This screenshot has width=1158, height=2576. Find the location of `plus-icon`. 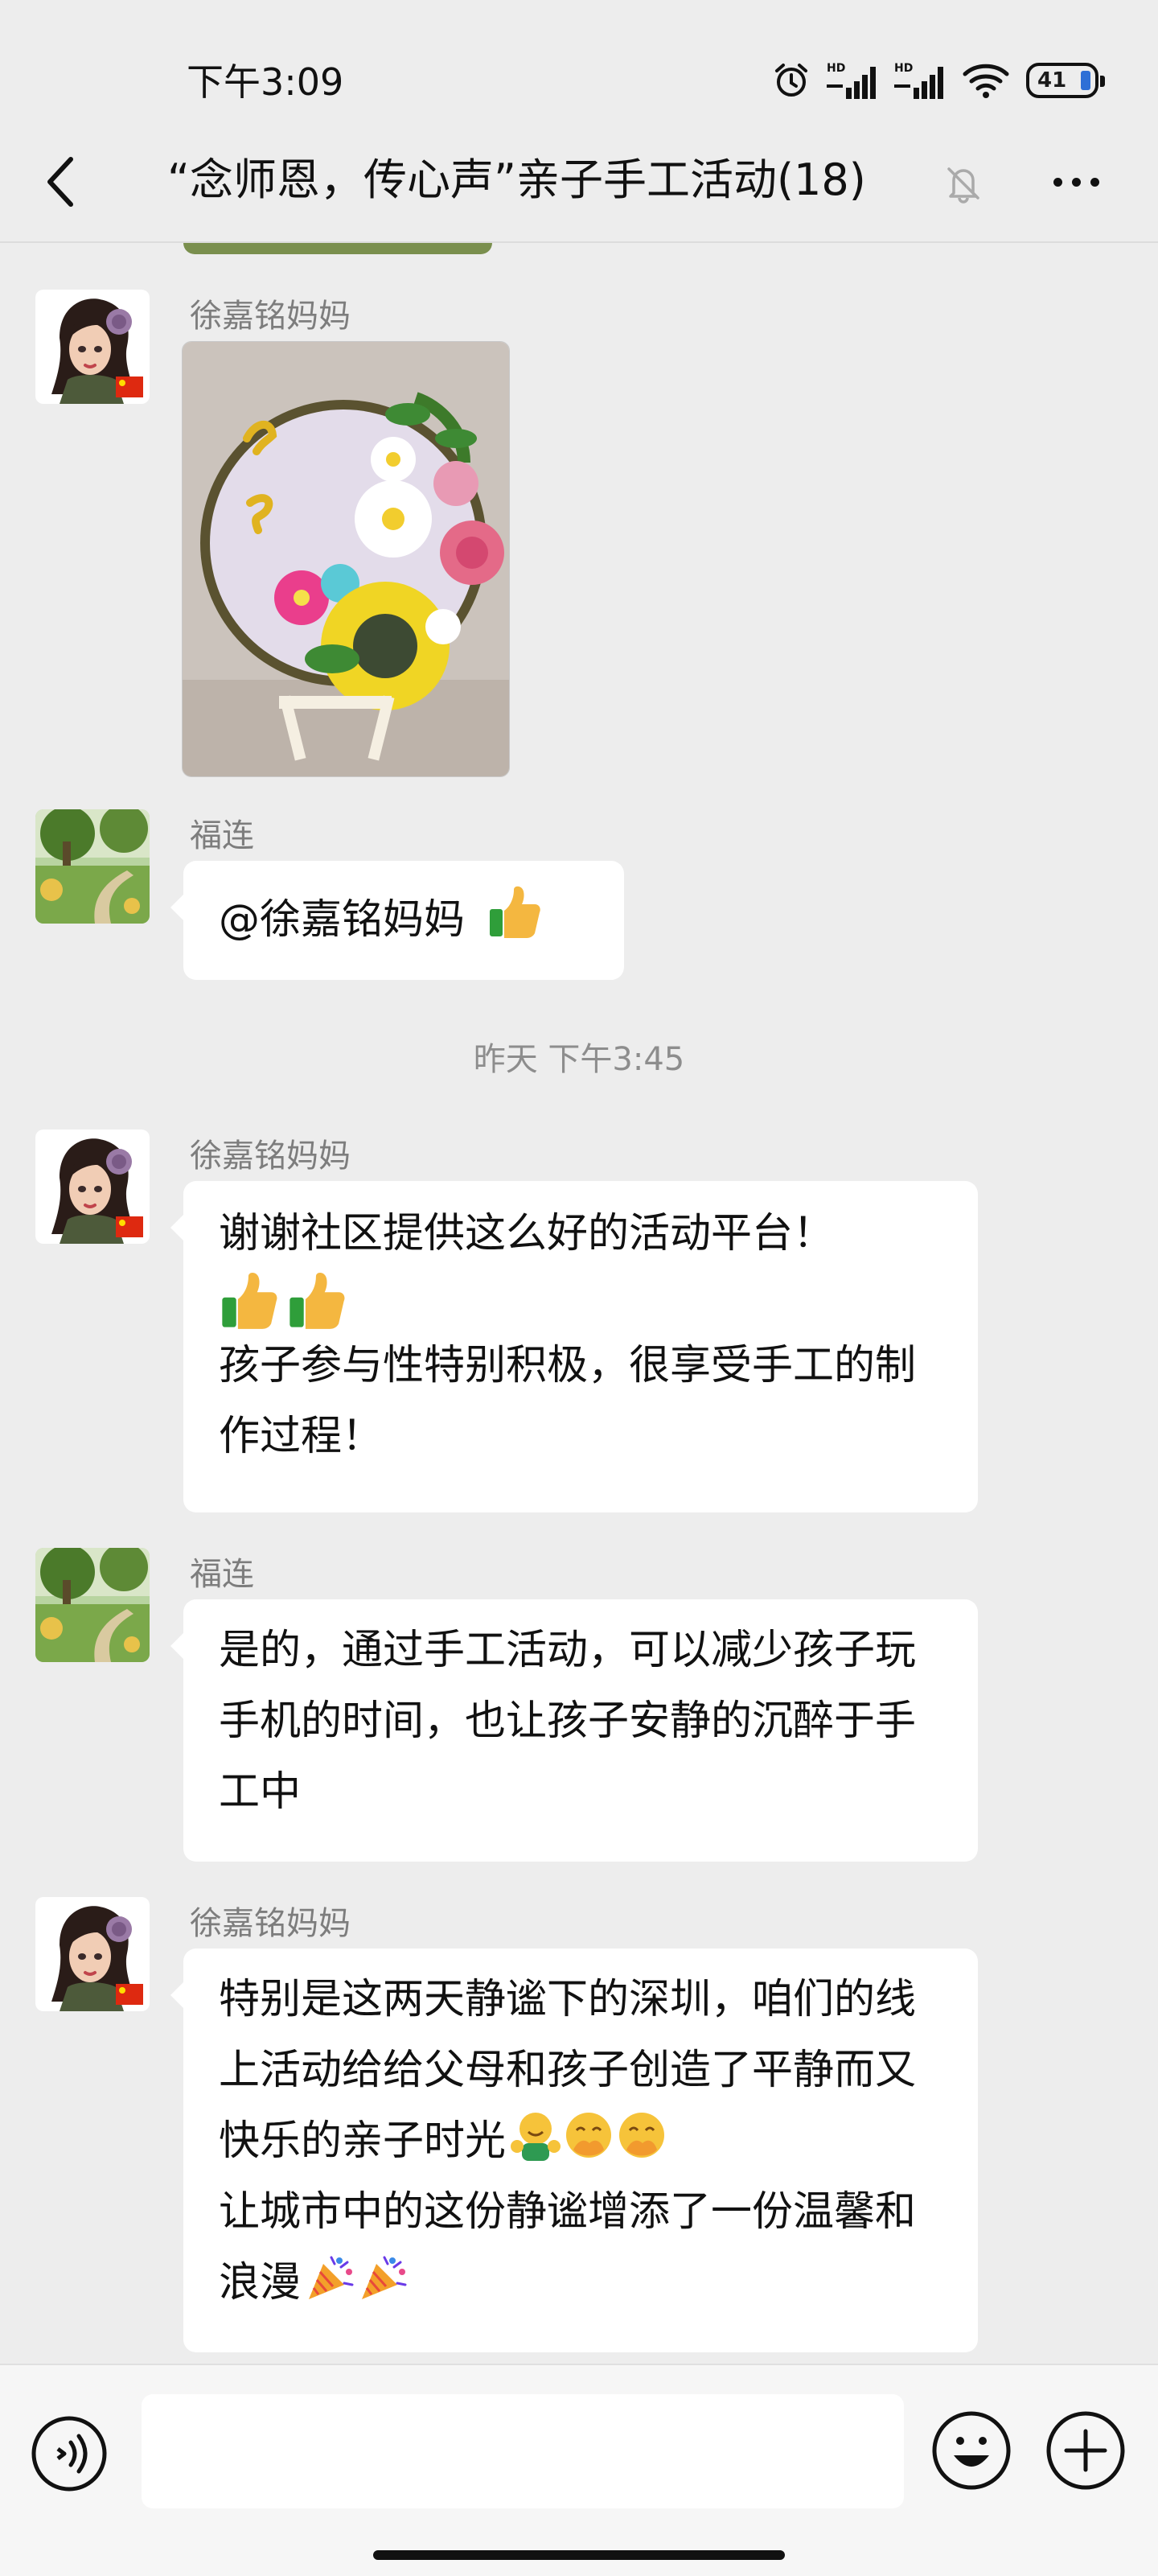

plus-icon is located at coordinates (1085, 2450).